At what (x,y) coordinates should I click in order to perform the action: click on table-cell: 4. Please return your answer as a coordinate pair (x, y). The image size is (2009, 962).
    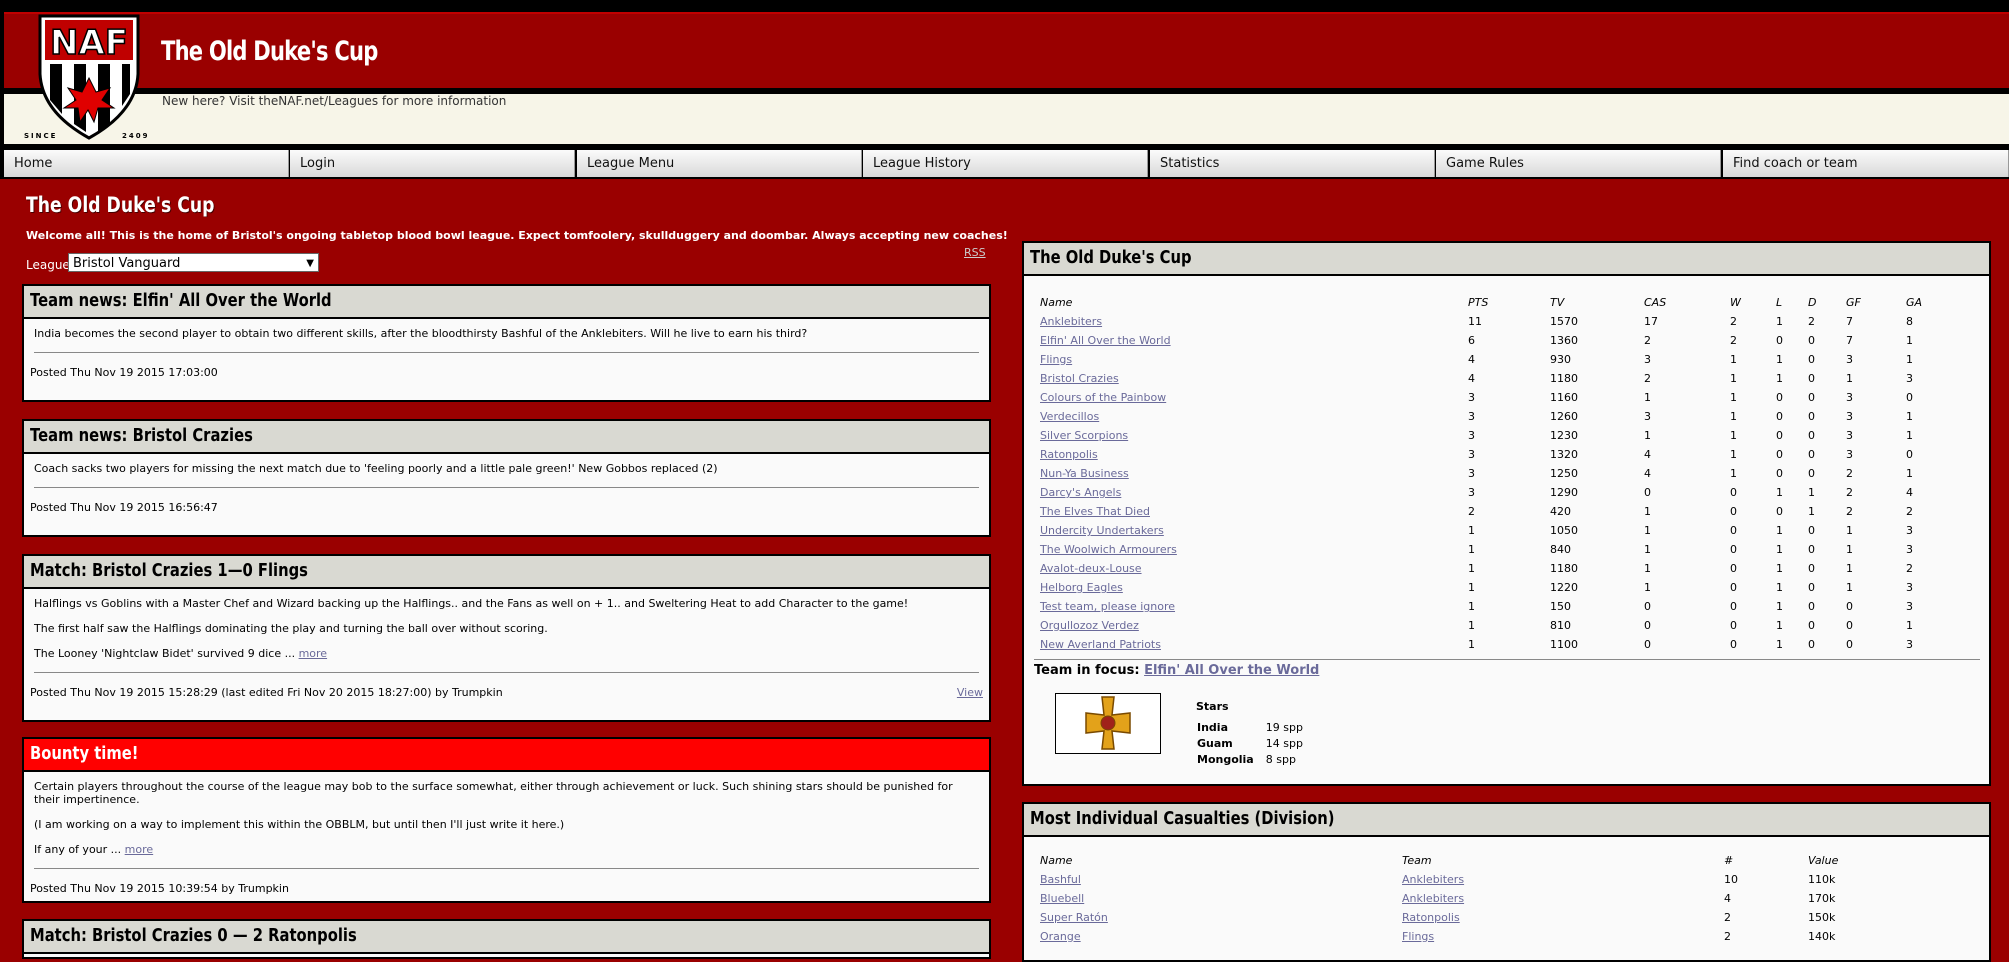
    Looking at the image, I should click on (1647, 454).